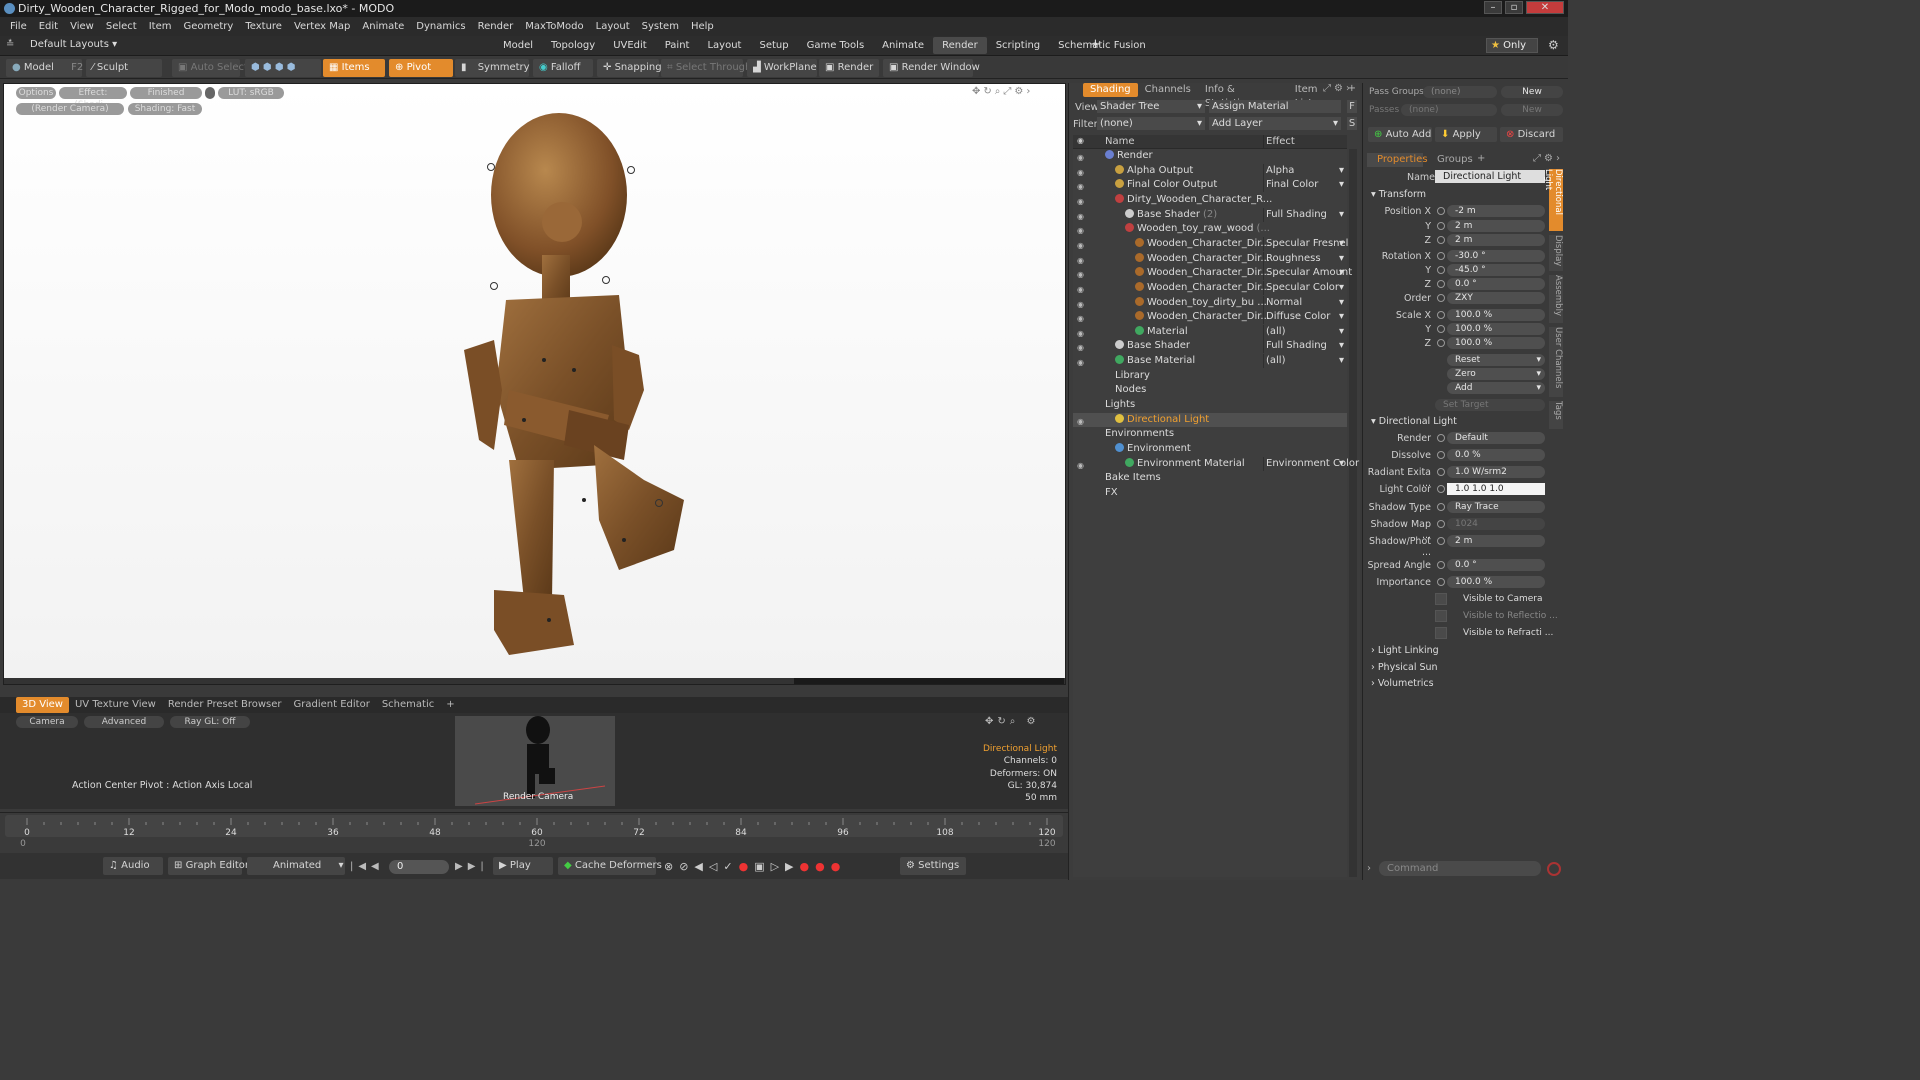 This screenshot has width=1920, height=1080. What do you see at coordinates (1110, 90) in the screenshot?
I see `tab-shading: Shading` at bounding box center [1110, 90].